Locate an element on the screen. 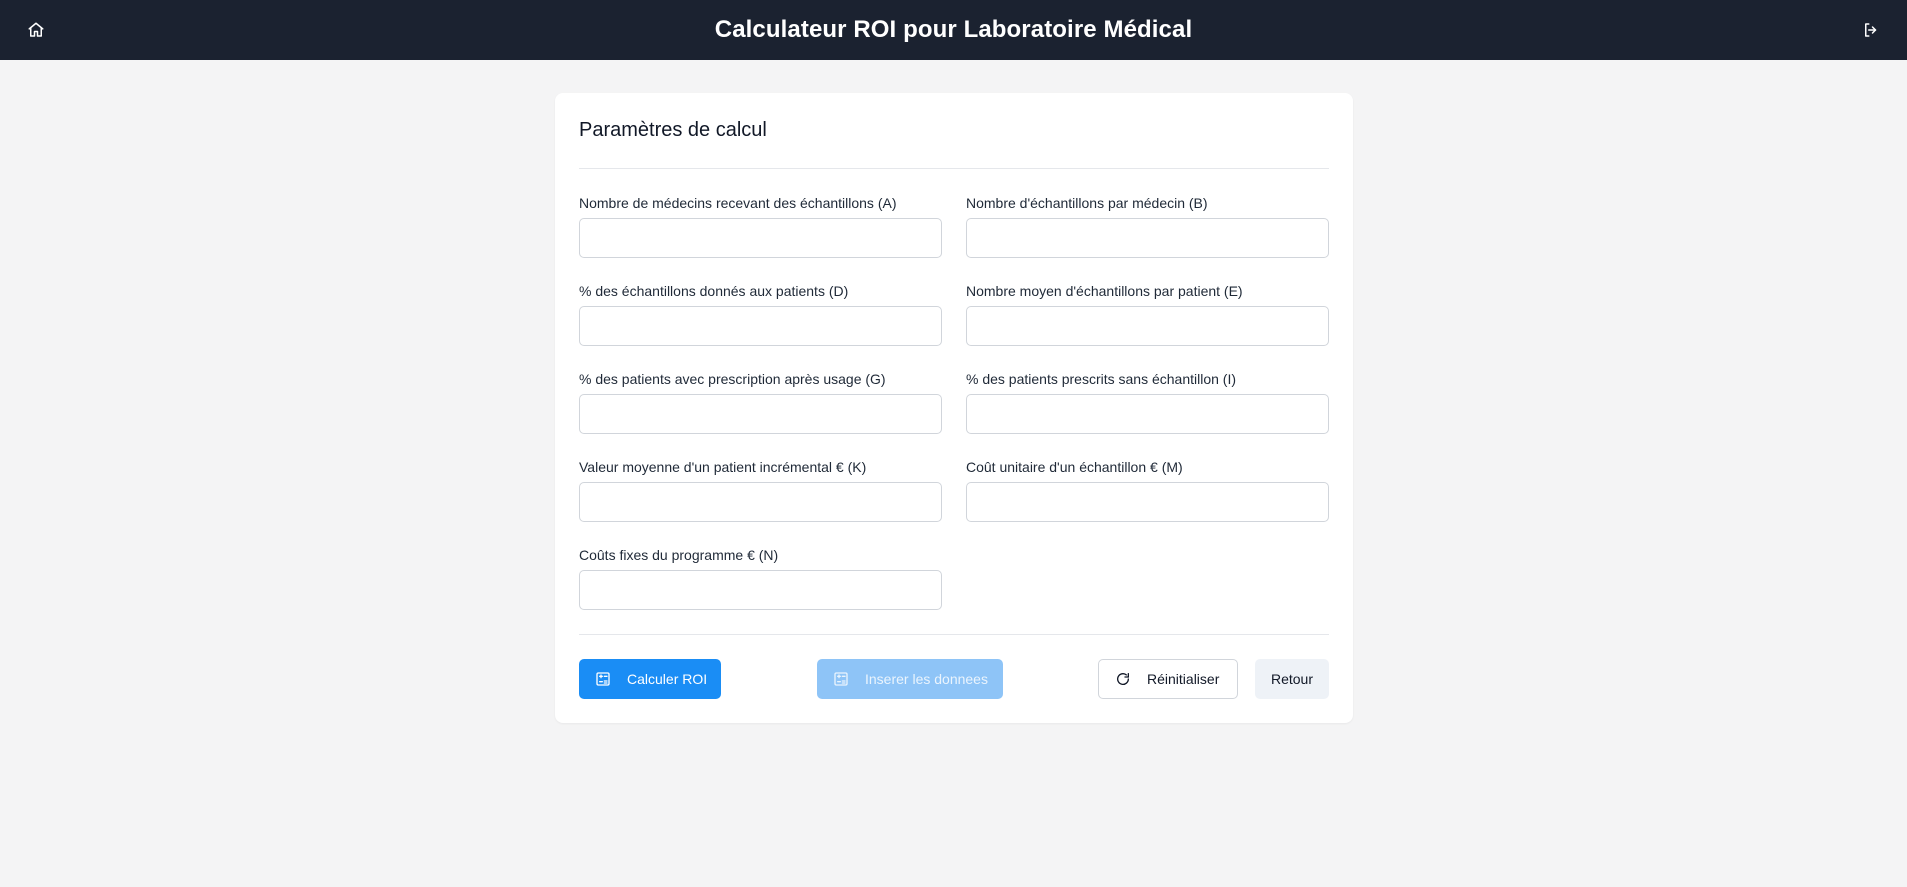 This screenshot has height=887, width=1907. samples-given-pct-input is located at coordinates (760, 326).